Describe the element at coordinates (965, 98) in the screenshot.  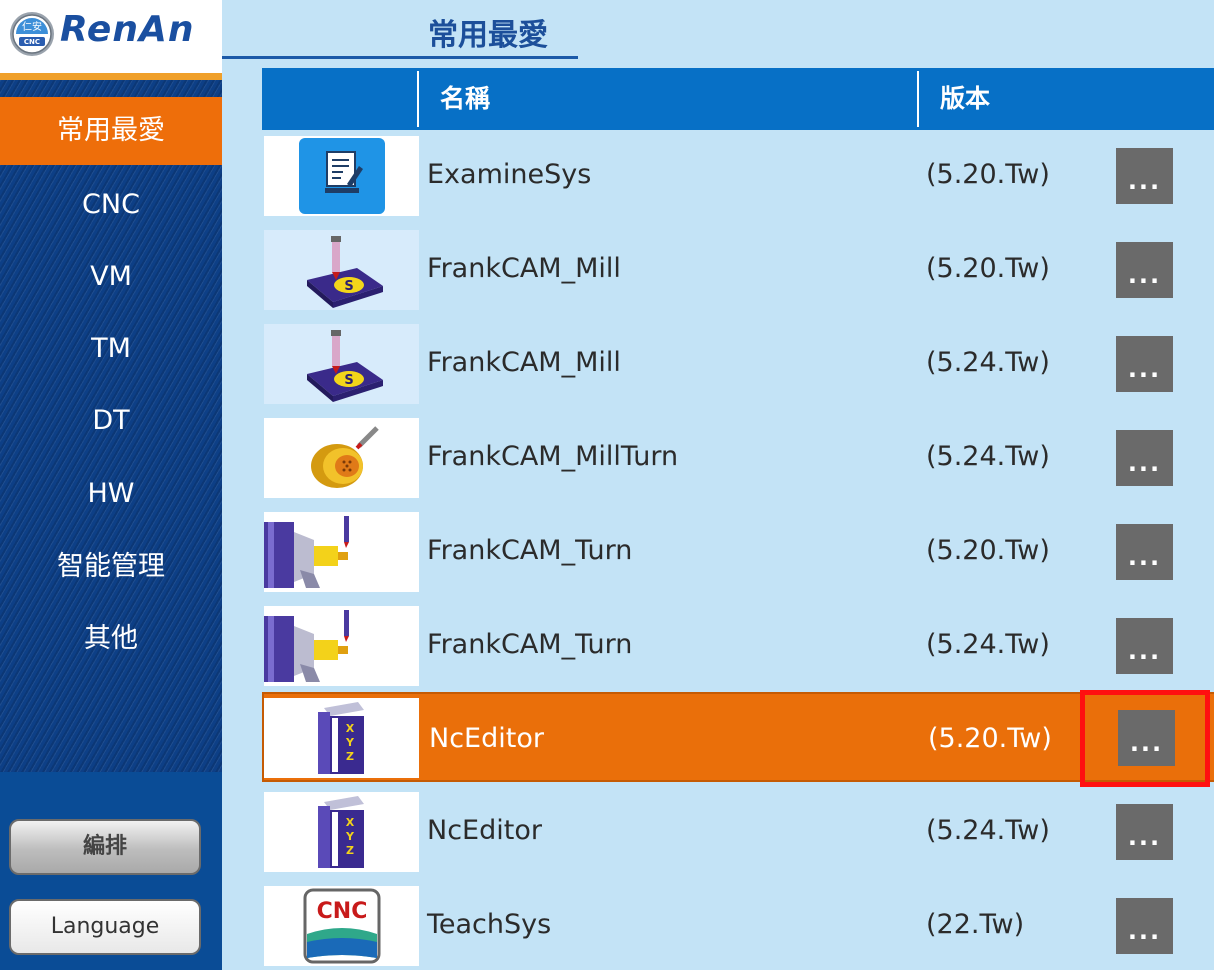
I see `column-header-version: 版本` at that location.